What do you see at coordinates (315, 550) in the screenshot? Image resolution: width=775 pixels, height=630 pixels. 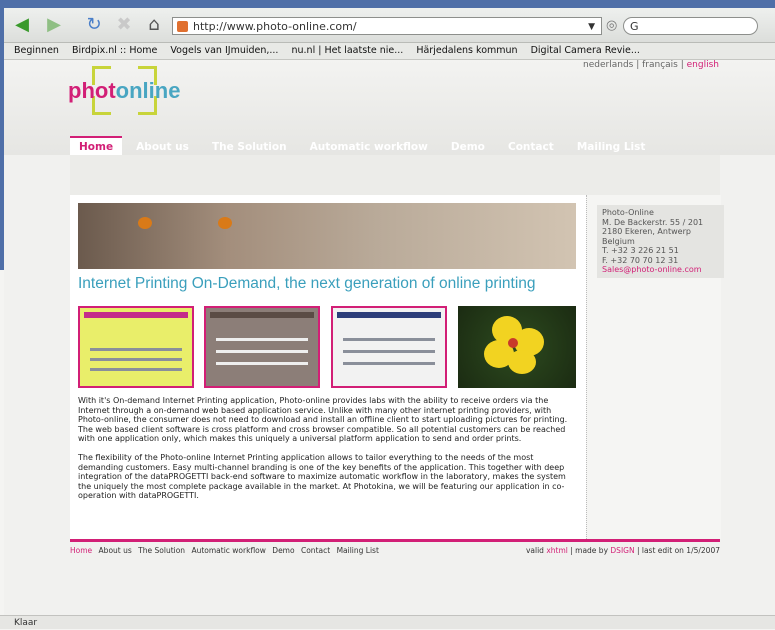 I see `footer-link-contact: Contact` at bounding box center [315, 550].